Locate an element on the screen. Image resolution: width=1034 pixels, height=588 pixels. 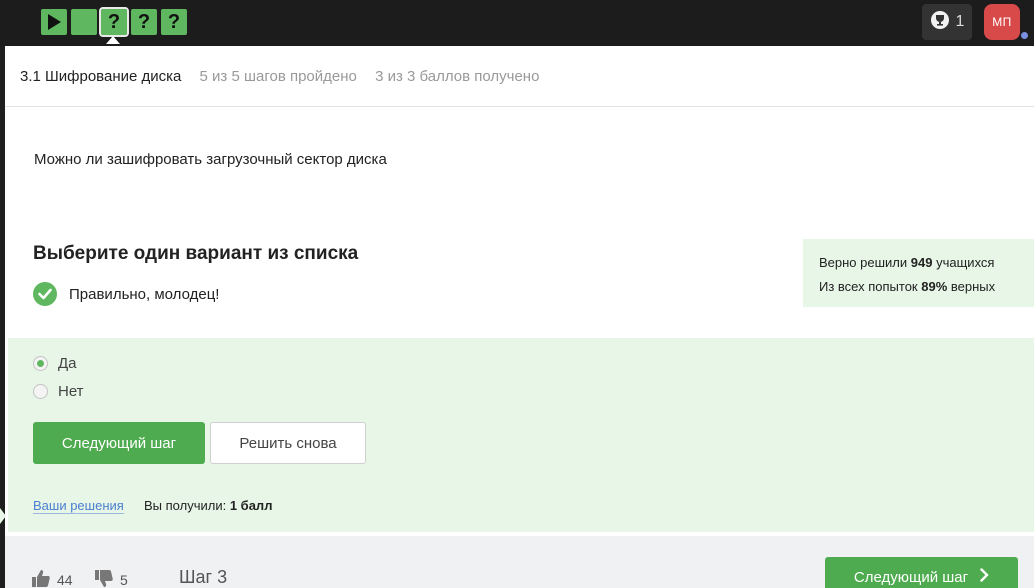
radio-selected-dot is located at coordinates (40, 363).